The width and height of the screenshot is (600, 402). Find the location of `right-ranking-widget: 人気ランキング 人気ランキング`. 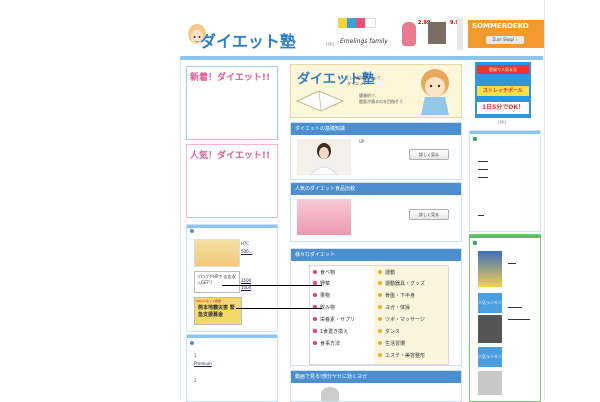

right-ranking-widget: 人気ランキング 人気ランキング is located at coordinates (505, 318).